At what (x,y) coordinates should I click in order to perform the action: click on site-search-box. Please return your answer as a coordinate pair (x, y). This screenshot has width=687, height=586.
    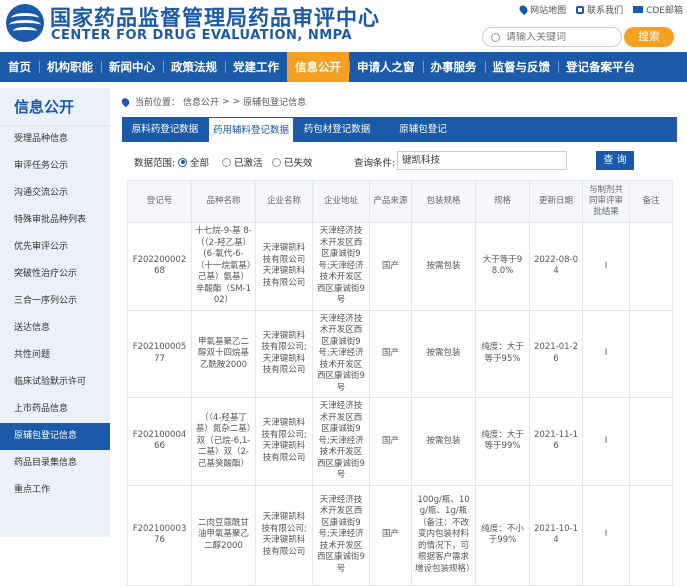
    Looking at the image, I should click on (552, 37).